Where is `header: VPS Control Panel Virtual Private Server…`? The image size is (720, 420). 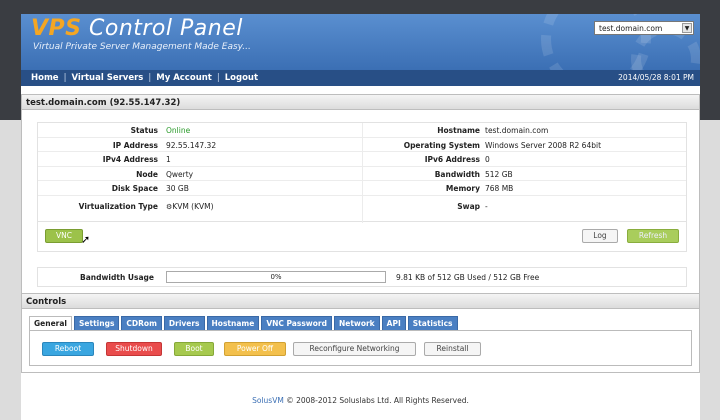
header: VPS Control Panel Virtual Private Server… is located at coordinates (360, 42).